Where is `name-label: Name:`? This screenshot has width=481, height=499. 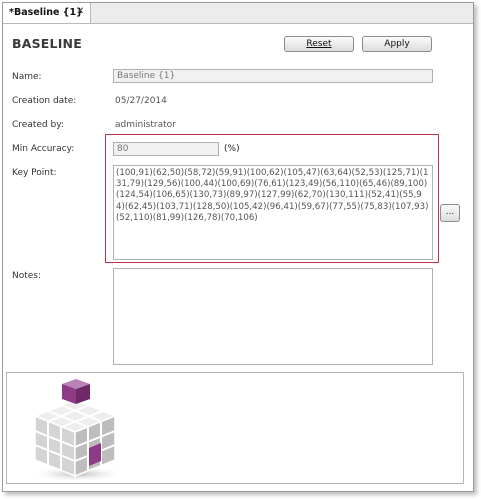 name-label: Name: is located at coordinates (27, 77).